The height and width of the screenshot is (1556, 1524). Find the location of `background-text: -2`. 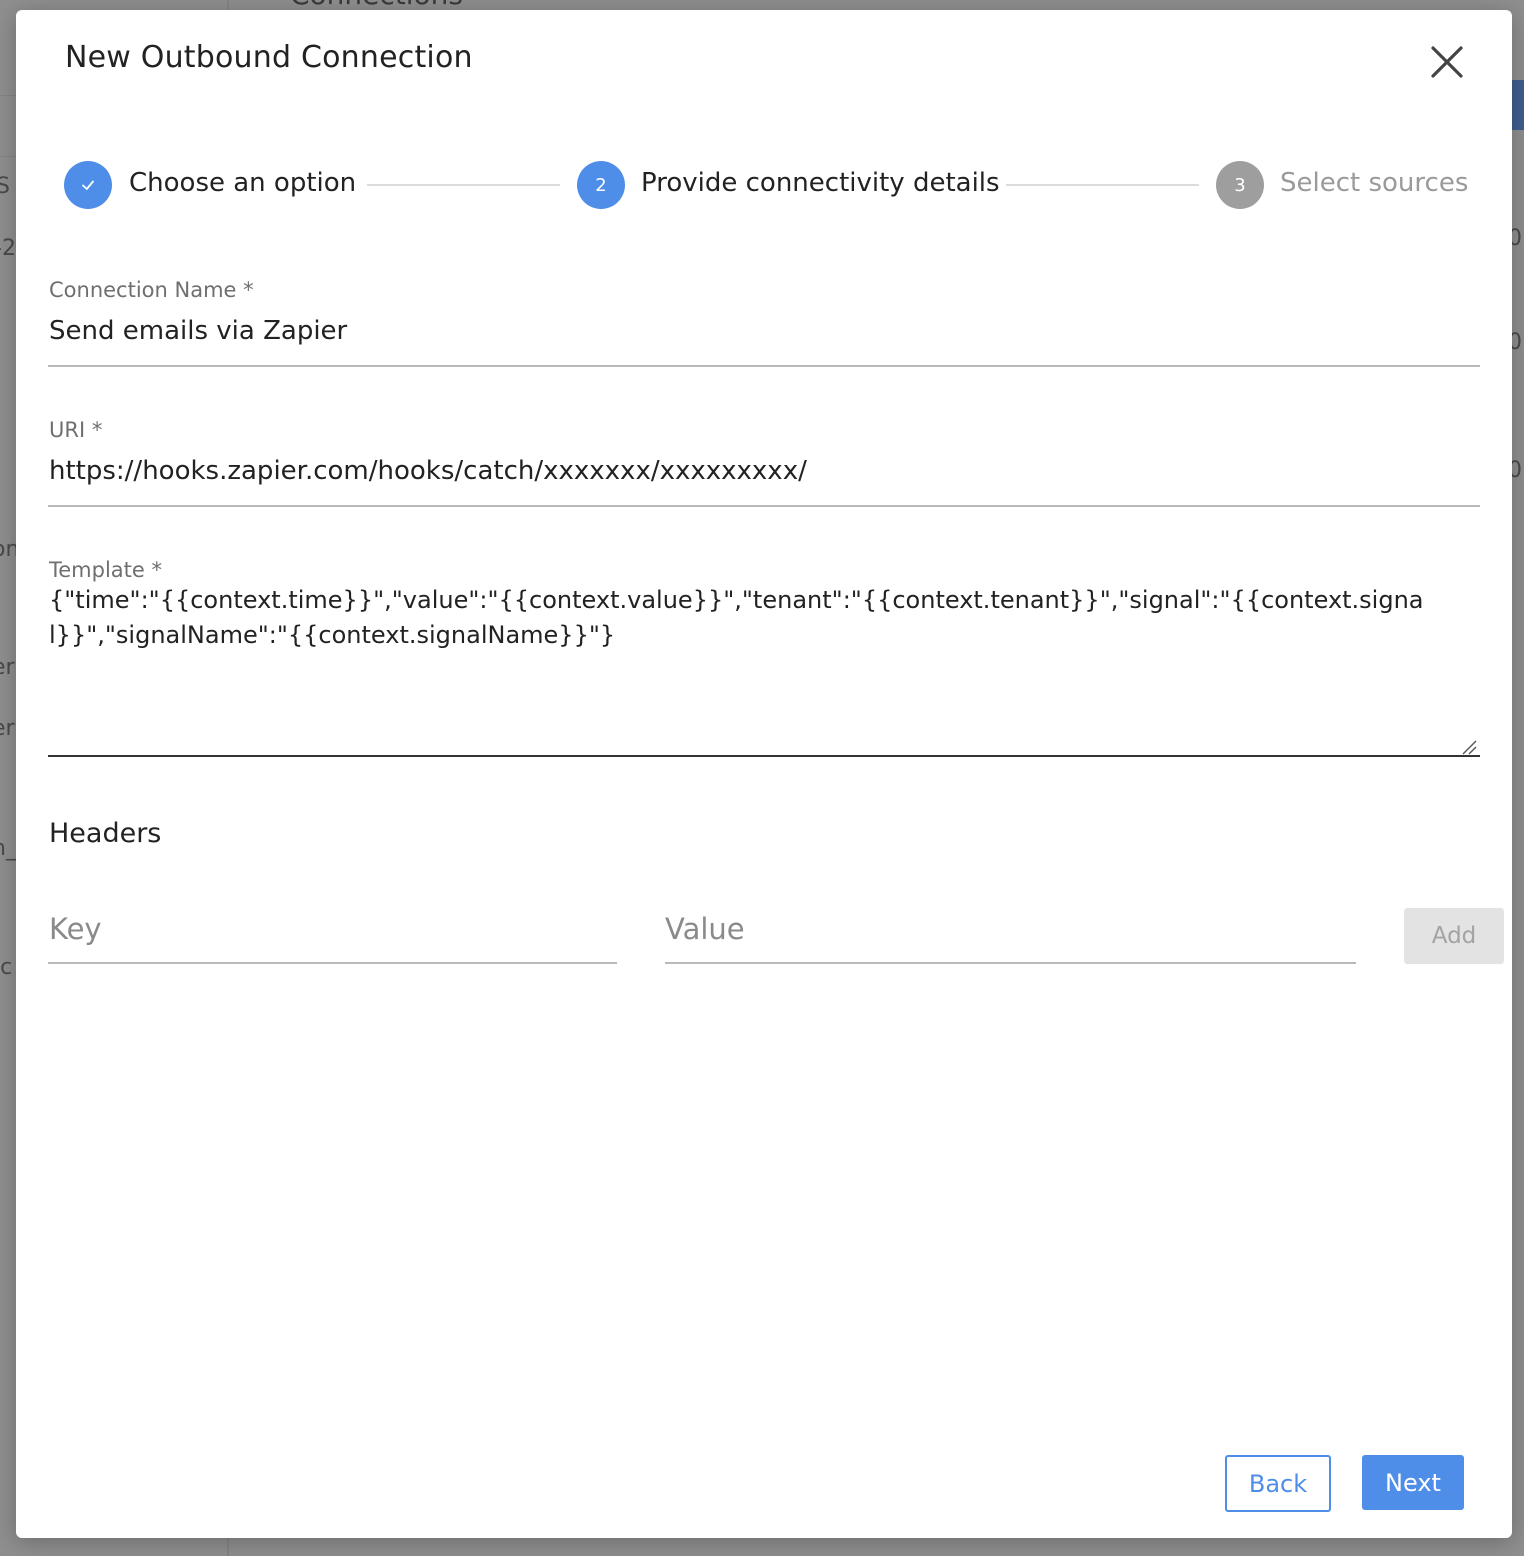

background-text: -2 is located at coordinates (8, 248).